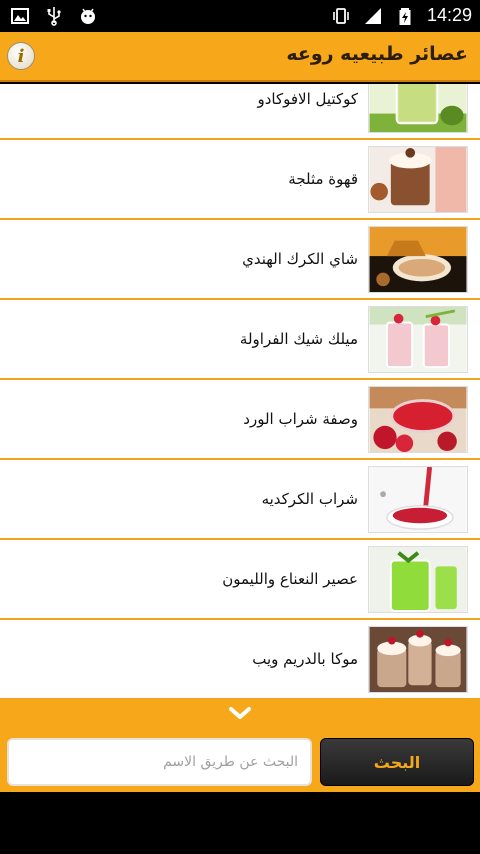 Image resolution: width=480 pixels, height=854 pixels. What do you see at coordinates (418, 579) in the screenshot?
I see `mint-lemon-juice-image` at bounding box center [418, 579].